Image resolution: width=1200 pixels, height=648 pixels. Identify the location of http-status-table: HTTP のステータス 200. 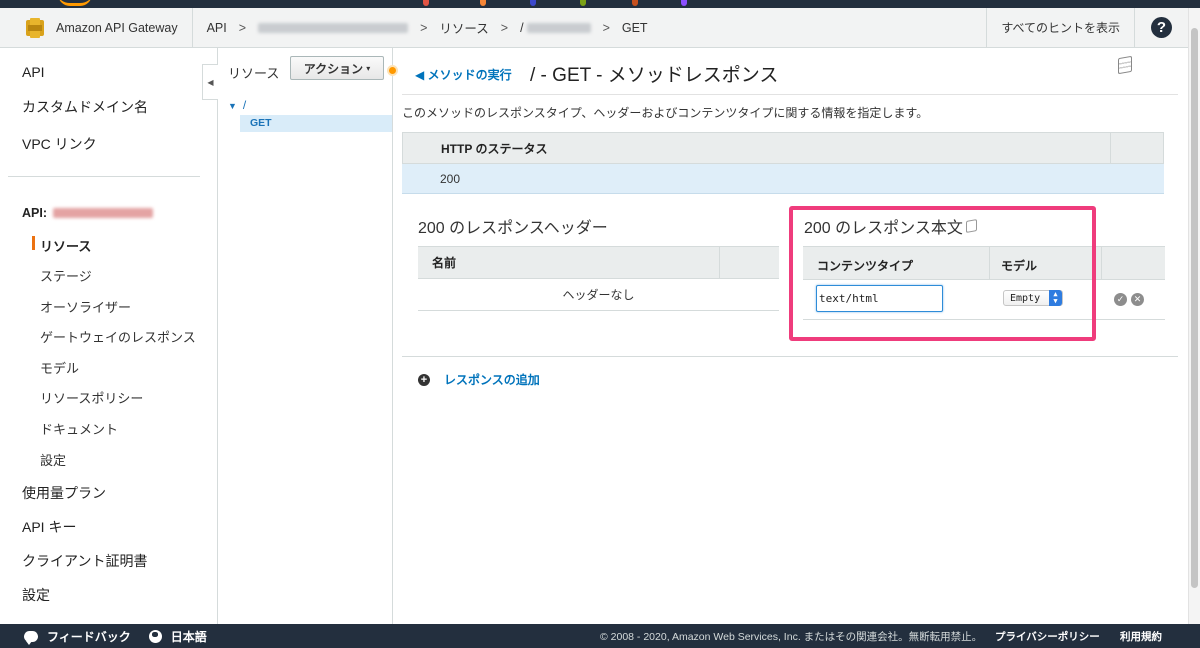
(783, 163).